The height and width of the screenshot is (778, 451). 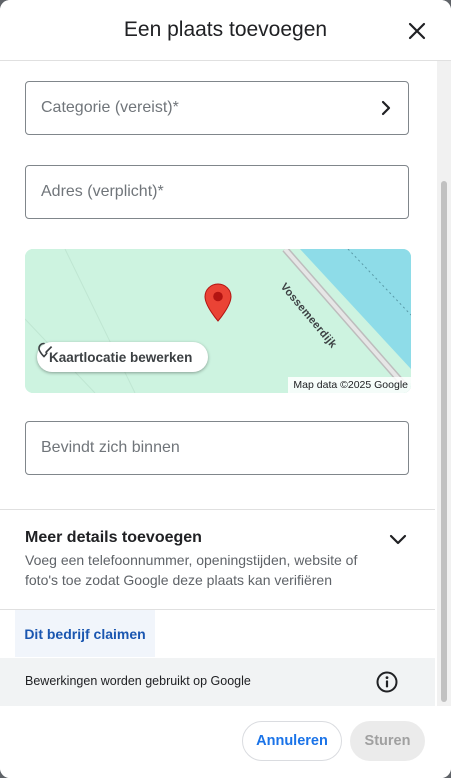 What do you see at coordinates (444, 441) in the screenshot?
I see `scrollbar-thumb` at bounding box center [444, 441].